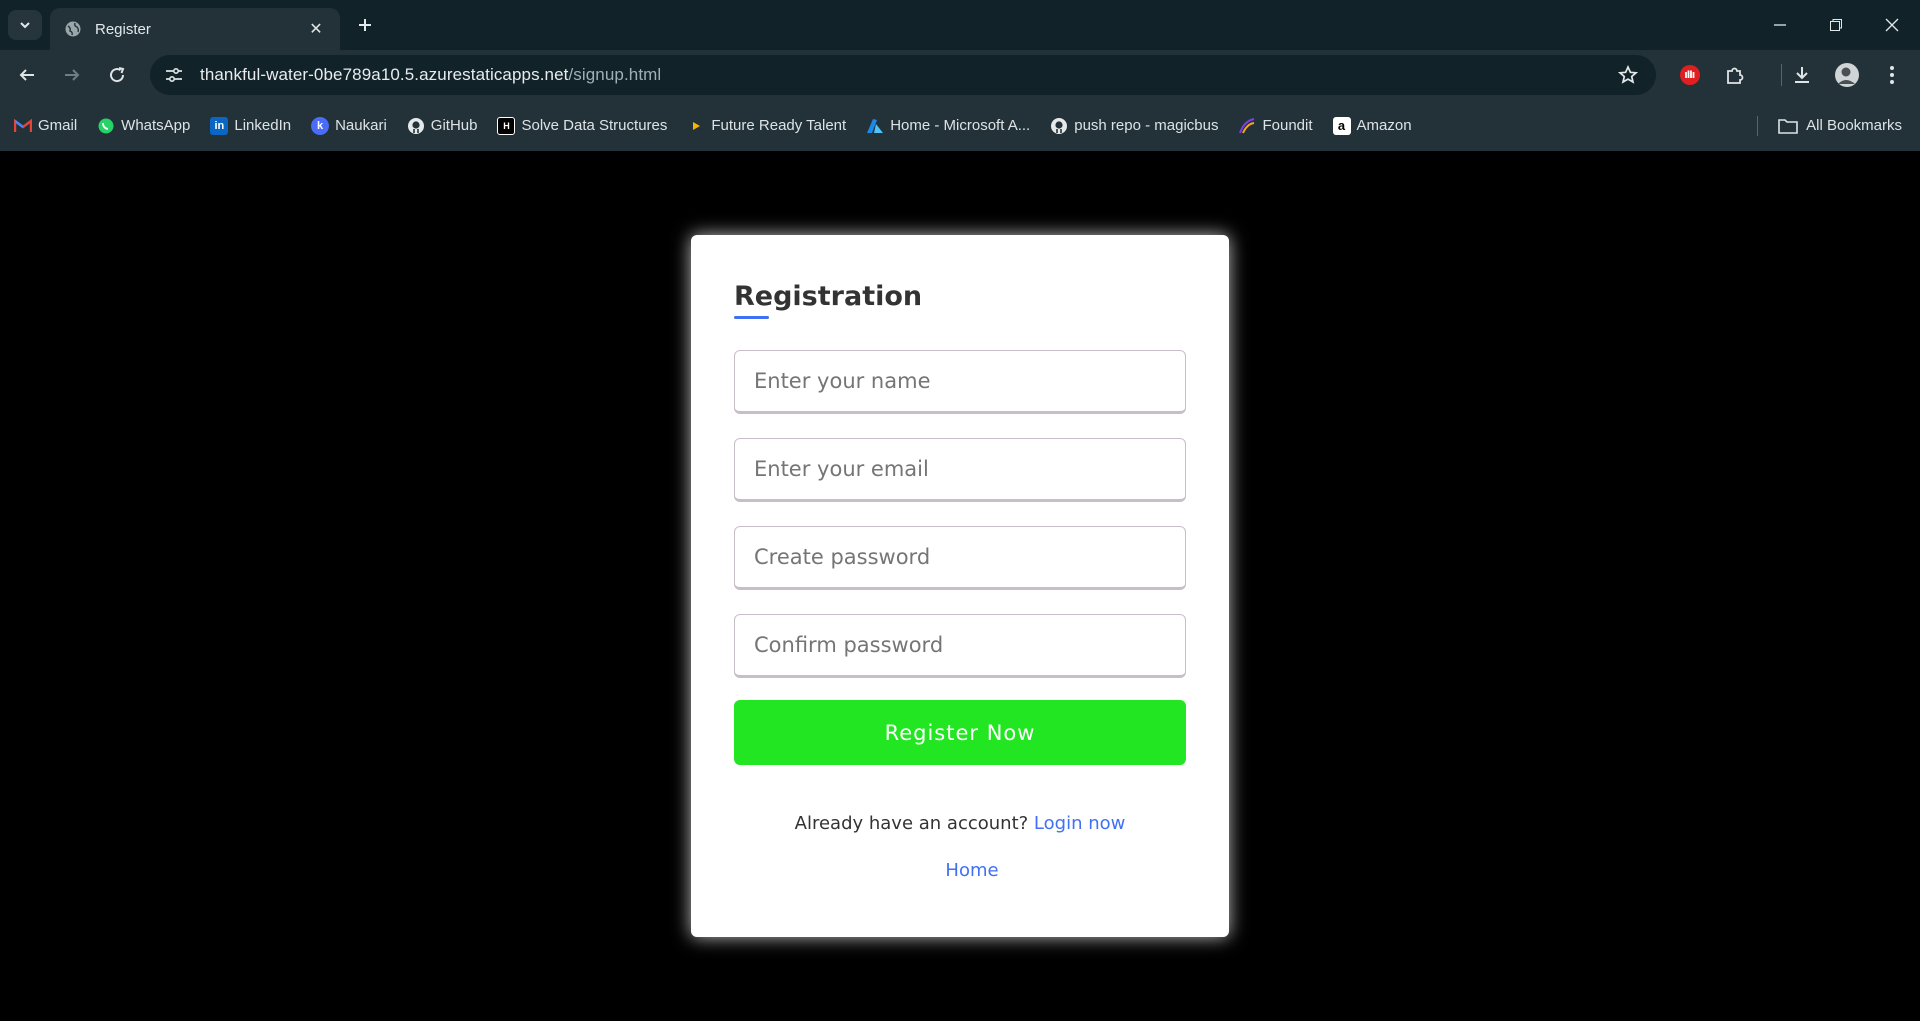 The width and height of the screenshot is (1920, 1021). I want to click on account-prompt-text: Already have an account?, so click(911, 823).